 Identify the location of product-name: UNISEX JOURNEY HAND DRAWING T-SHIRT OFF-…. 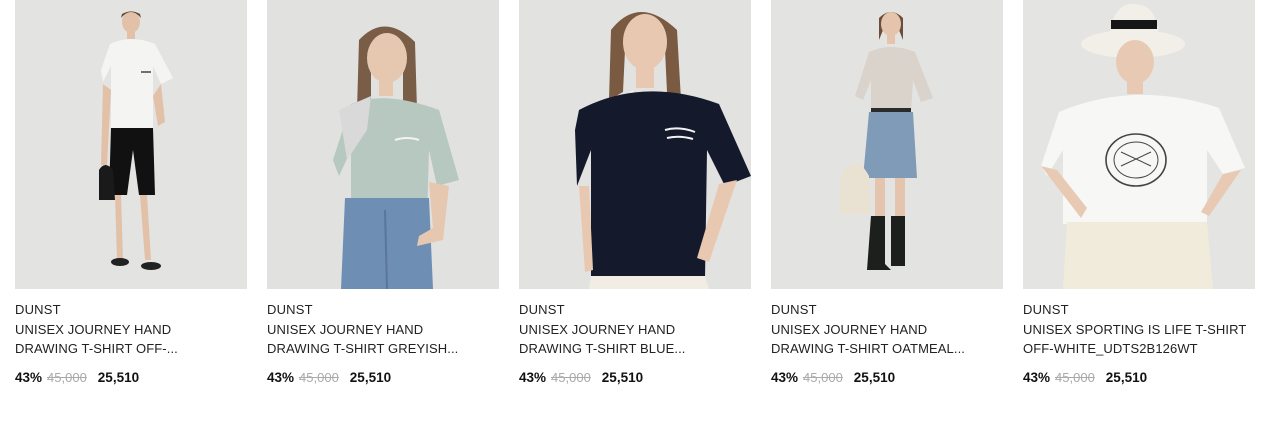
(131, 339).